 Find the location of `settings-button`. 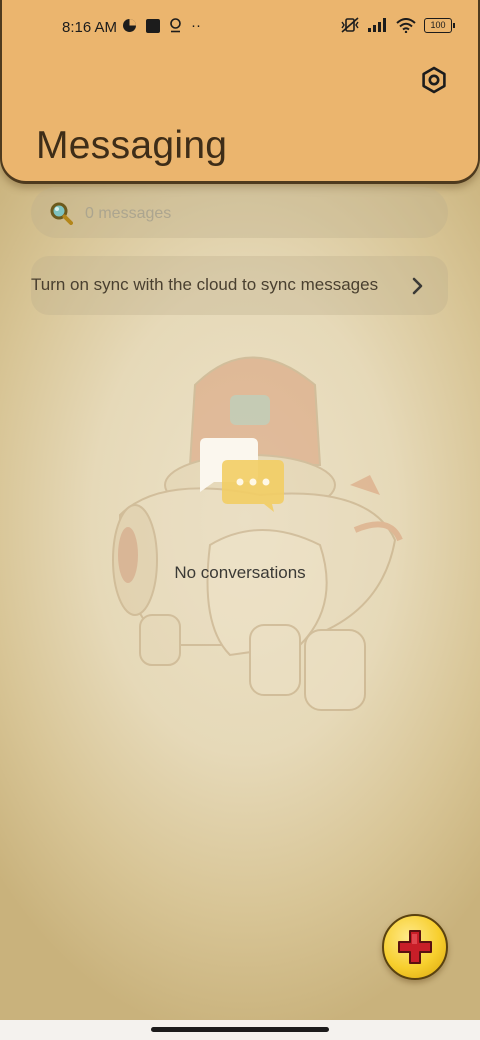

settings-button is located at coordinates (434, 80).